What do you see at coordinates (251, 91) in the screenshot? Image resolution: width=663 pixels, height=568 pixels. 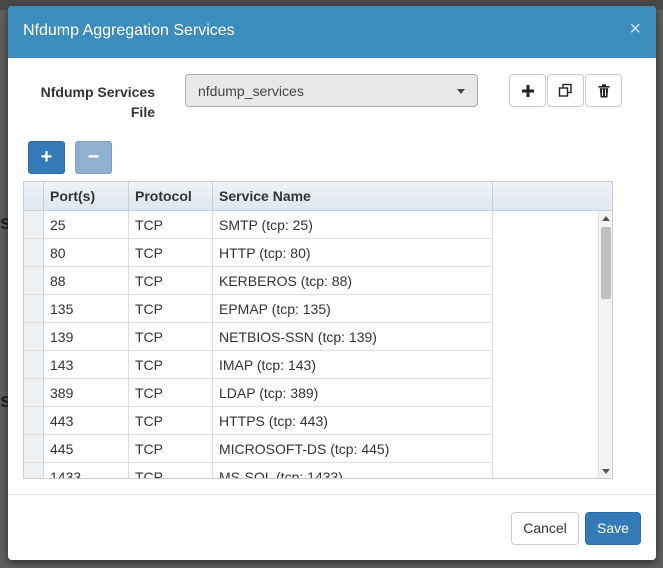 I see `services-file-value: nfdump_services` at bounding box center [251, 91].